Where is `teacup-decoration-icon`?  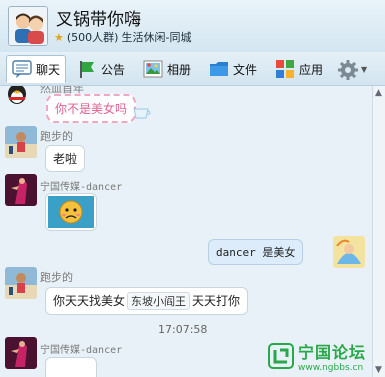
teacup-decoration-icon is located at coordinates (142, 113).